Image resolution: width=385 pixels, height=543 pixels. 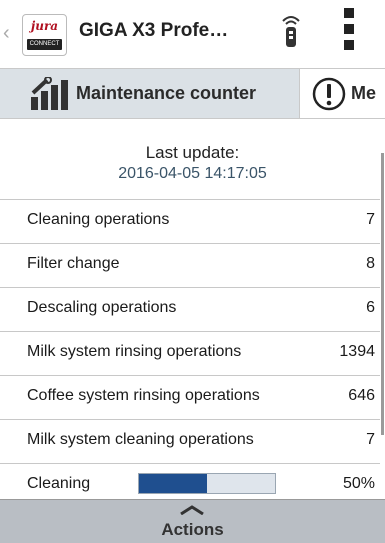 I want to click on exclamation-circle-icon, so click(x=329, y=94).